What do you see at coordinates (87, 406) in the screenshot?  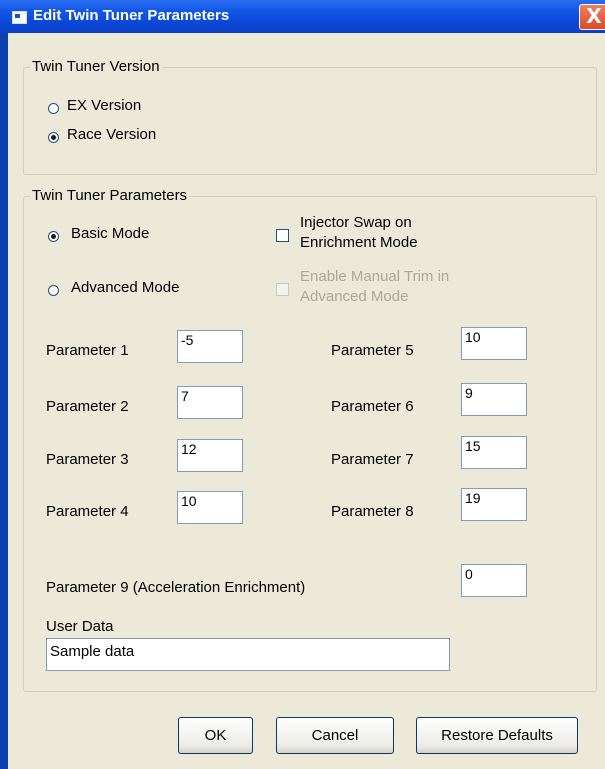 I see `parameter-2-label: Parameter 2` at bounding box center [87, 406].